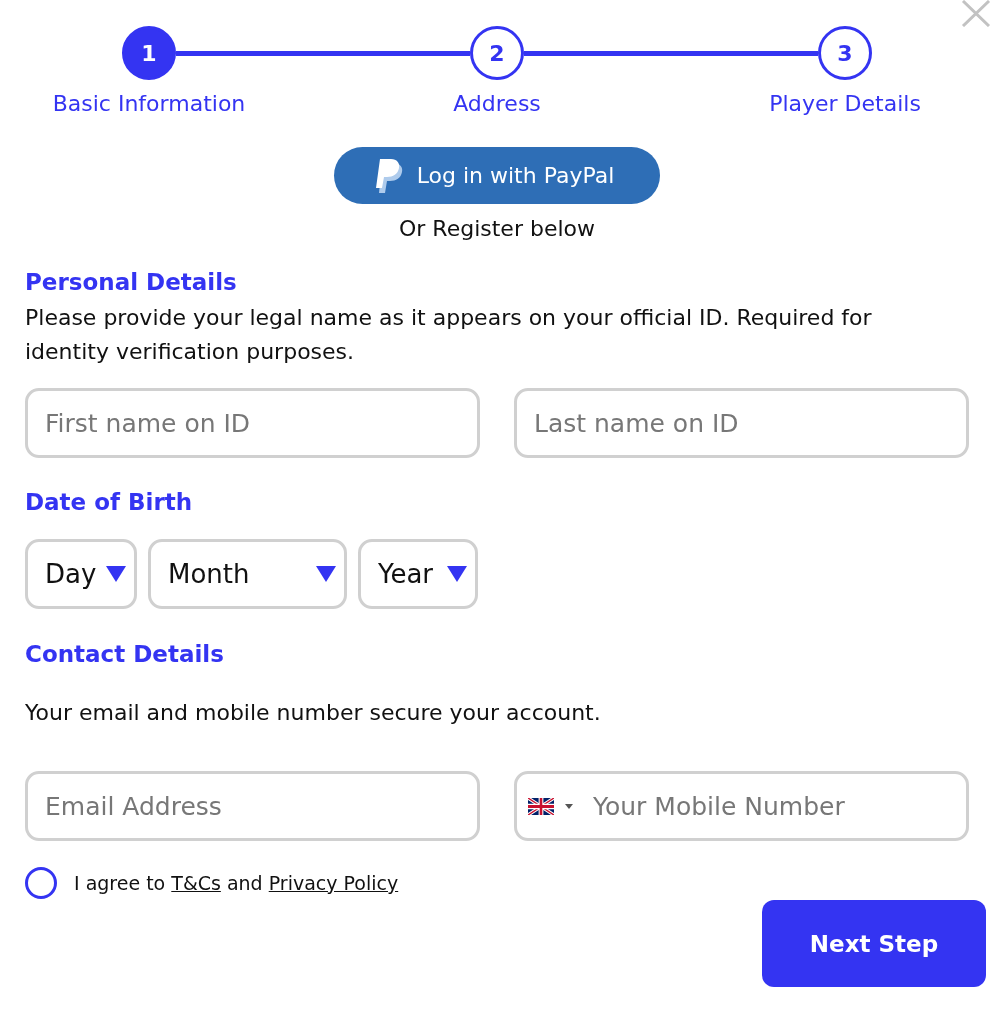  What do you see at coordinates (741, 423) in the screenshot?
I see `text-field: Last name on ID` at bounding box center [741, 423].